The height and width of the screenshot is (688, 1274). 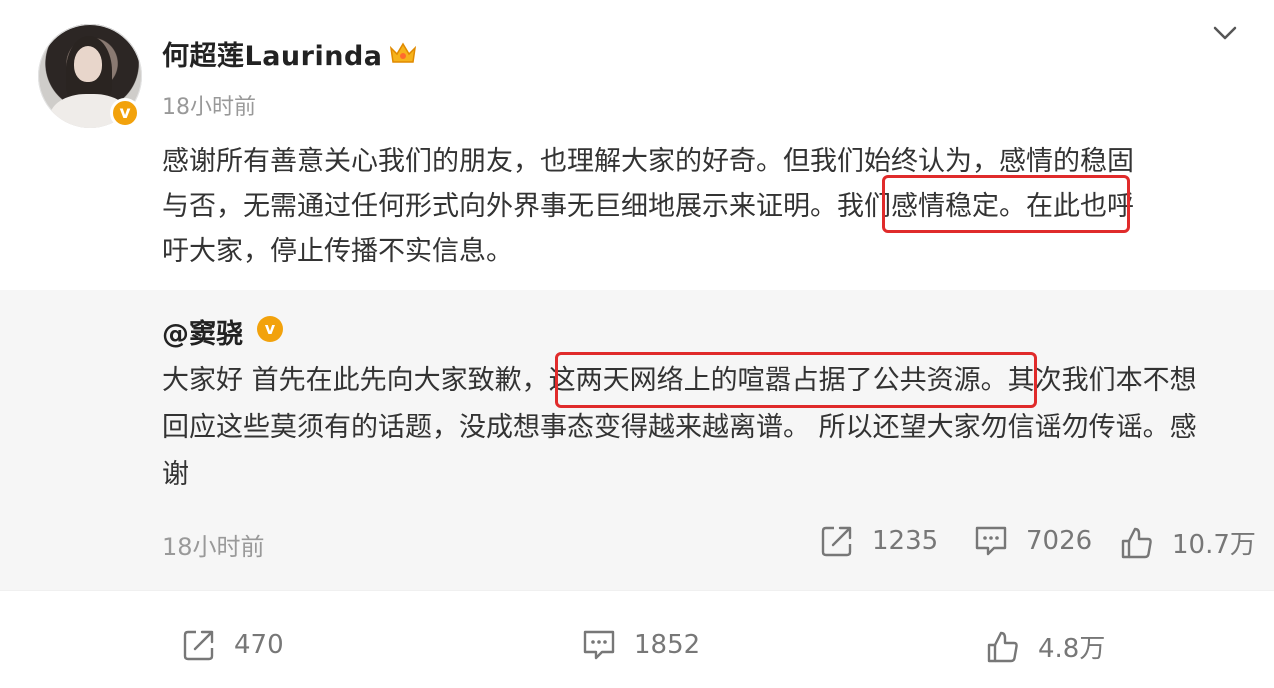 I want to click on quote-comment-button: 7026, so click(x=1033, y=541).